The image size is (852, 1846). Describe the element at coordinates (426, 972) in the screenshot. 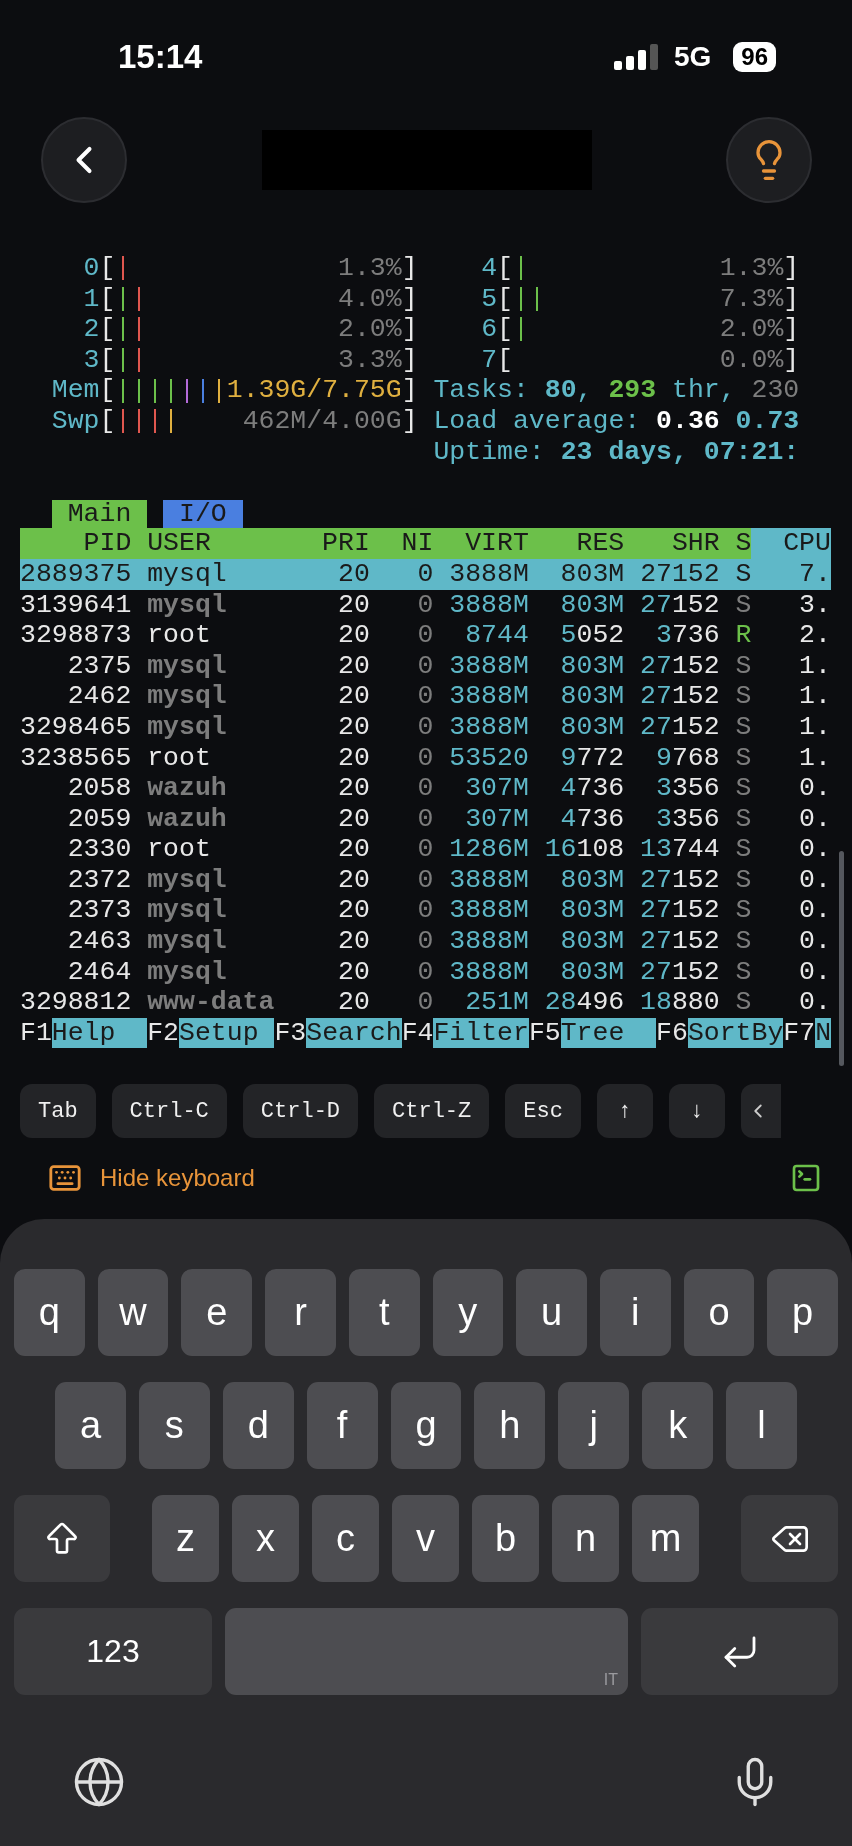

I see `process-row: 2464 mysql 20 0 3888M 803M 27152 S 0.` at that location.